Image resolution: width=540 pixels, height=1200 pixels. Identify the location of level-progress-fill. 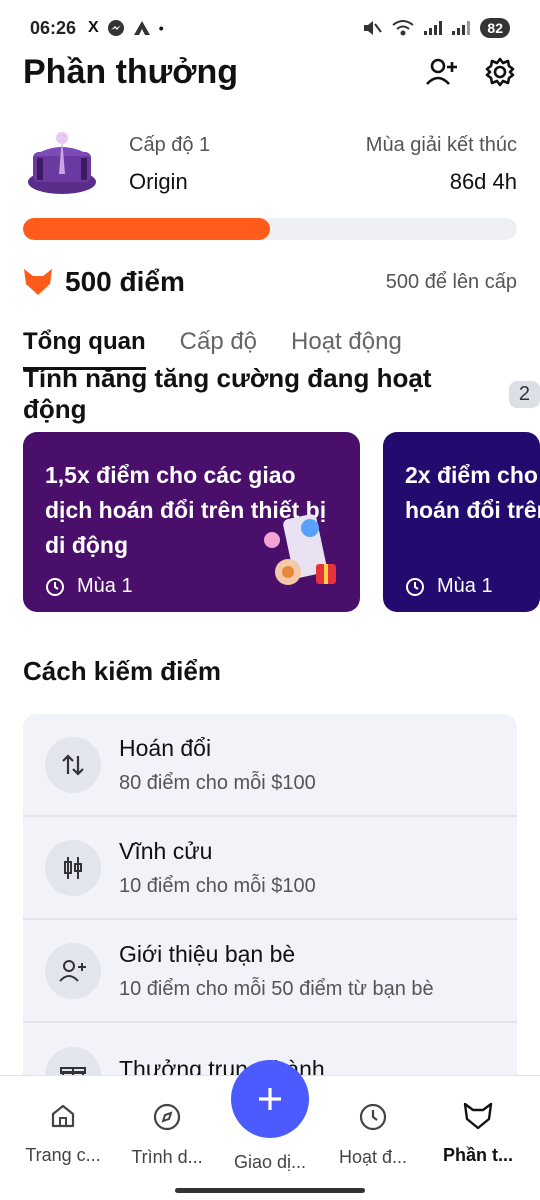
(146, 229).